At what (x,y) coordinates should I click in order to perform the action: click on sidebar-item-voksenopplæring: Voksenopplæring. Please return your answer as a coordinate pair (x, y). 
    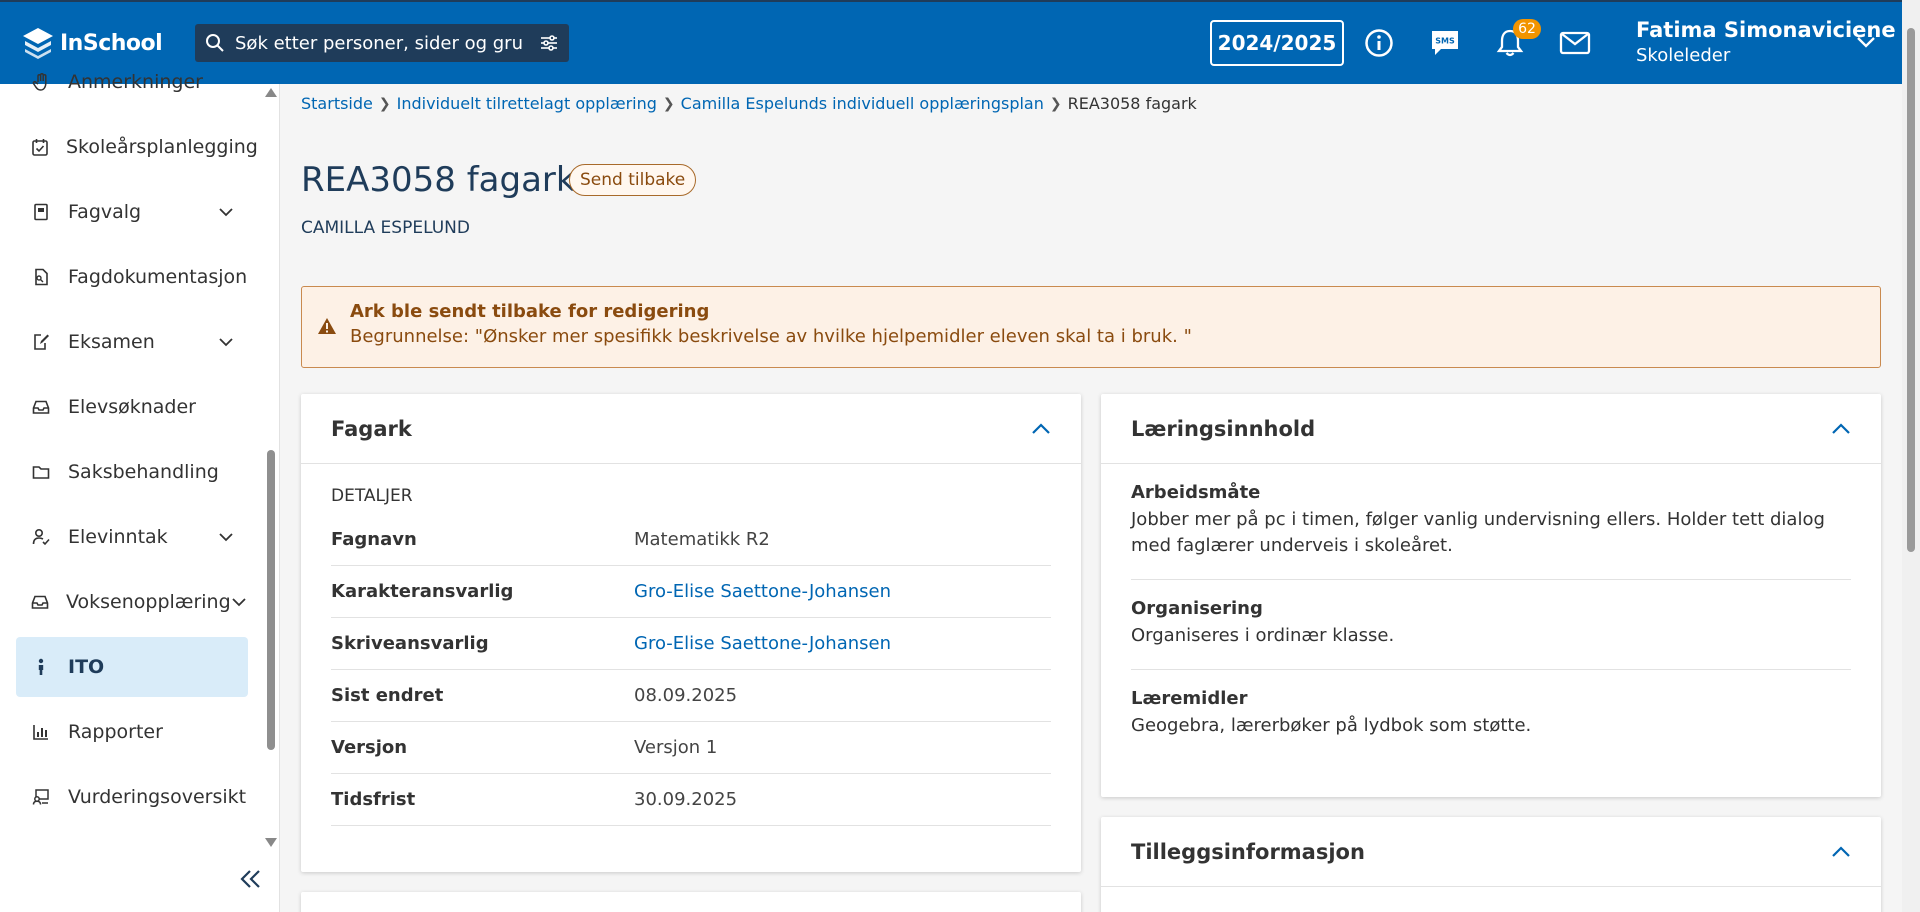
    Looking at the image, I should click on (132, 602).